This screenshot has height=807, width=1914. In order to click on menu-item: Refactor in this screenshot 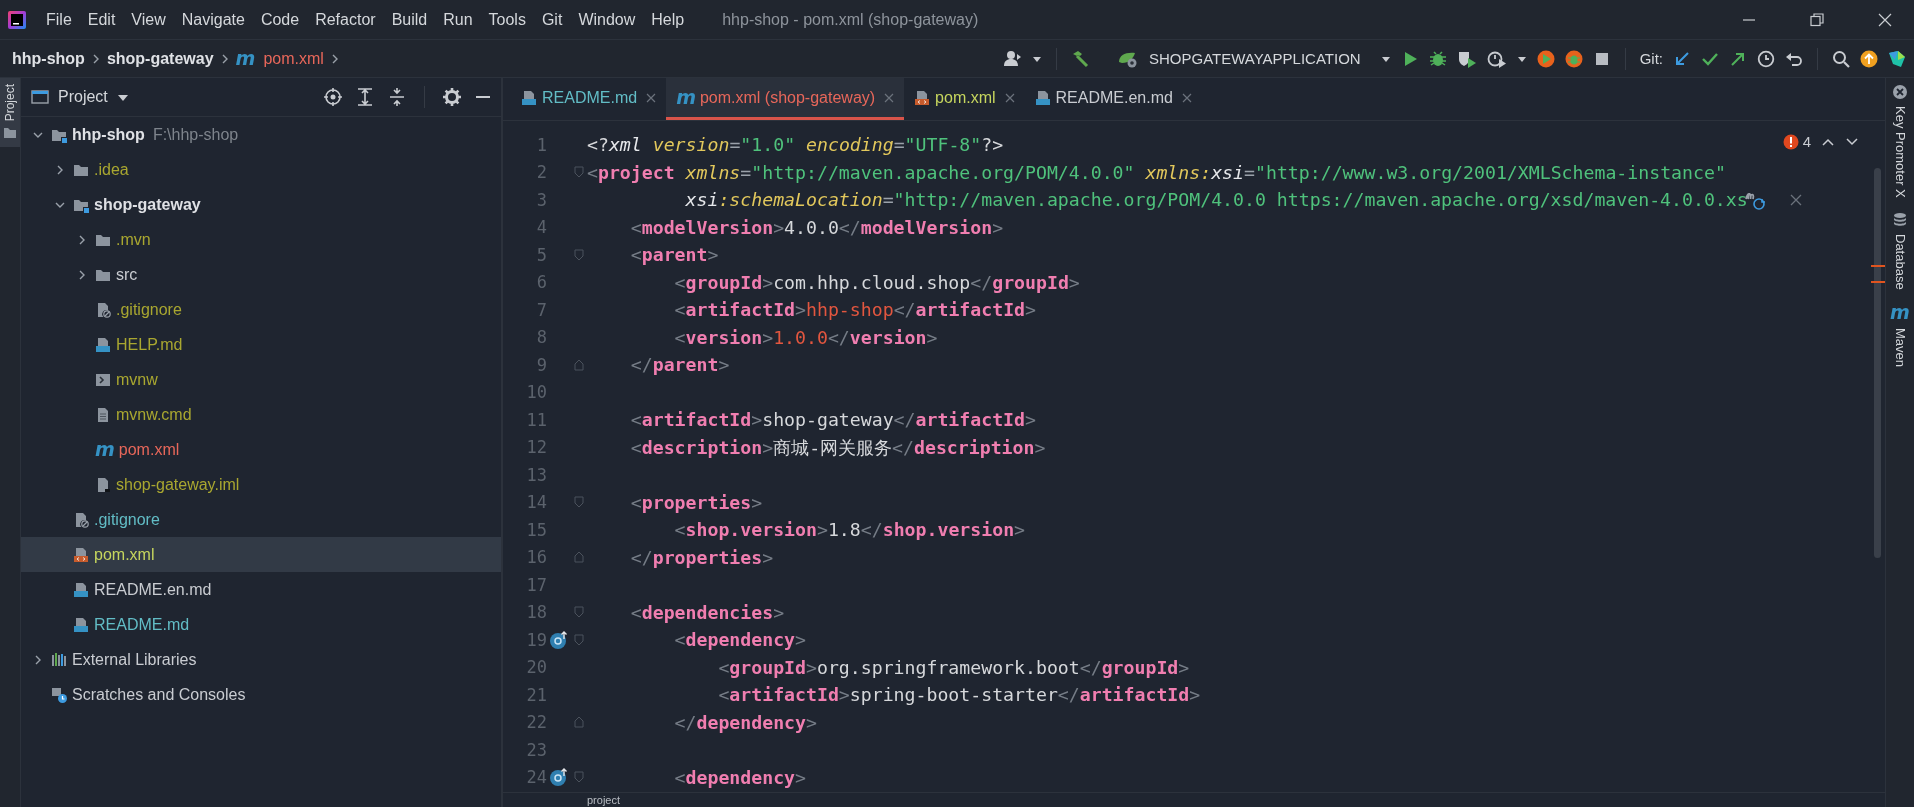, I will do `click(345, 19)`.